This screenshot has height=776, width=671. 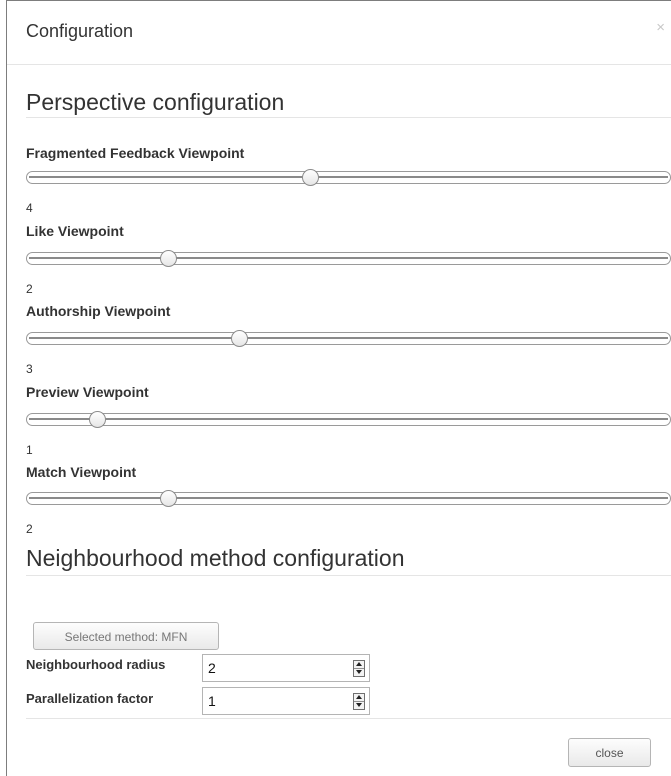 What do you see at coordinates (29, 529) in the screenshot?
I see `viewpoint-value-match: 2` at bounding box center [29, 529].